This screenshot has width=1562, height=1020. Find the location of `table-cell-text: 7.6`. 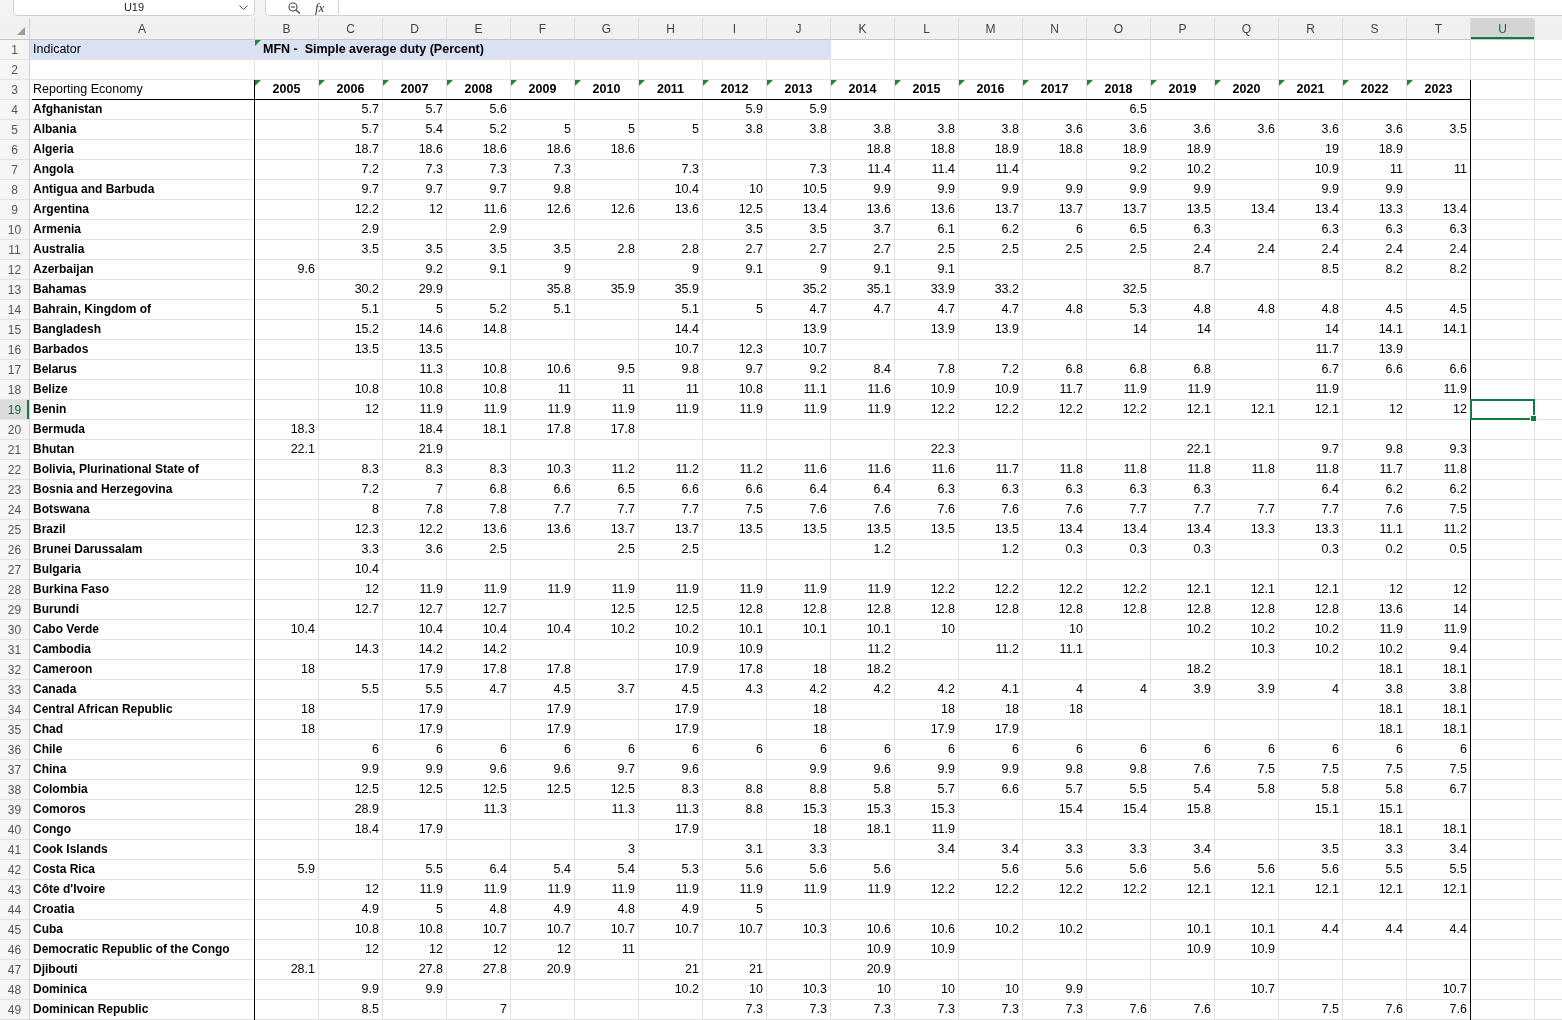

table-cell-text: 7.6 is located at coordinates (1394, 509).